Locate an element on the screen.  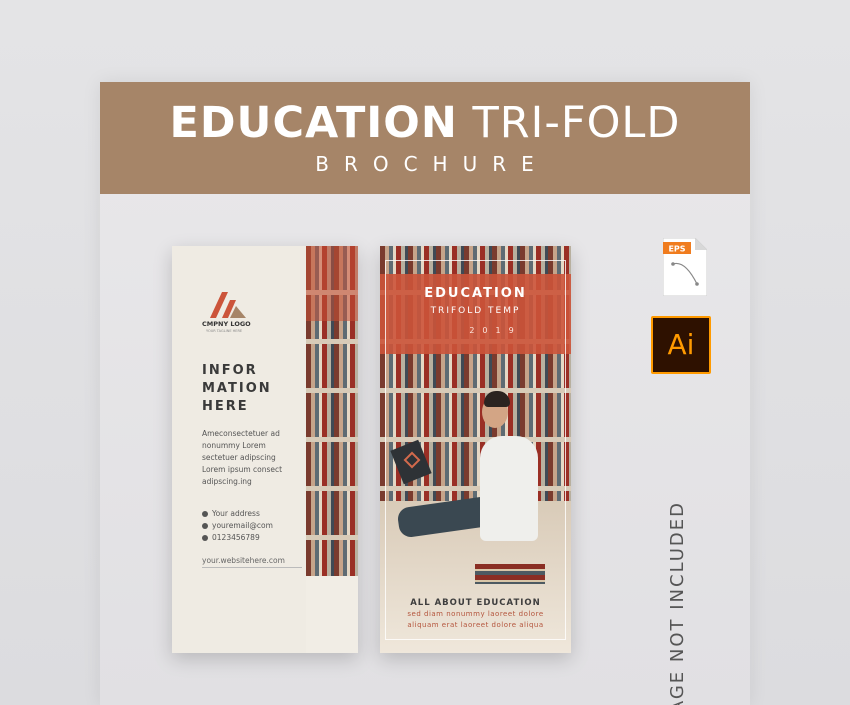
company-logo-icon is located at coordinates (228, 305).